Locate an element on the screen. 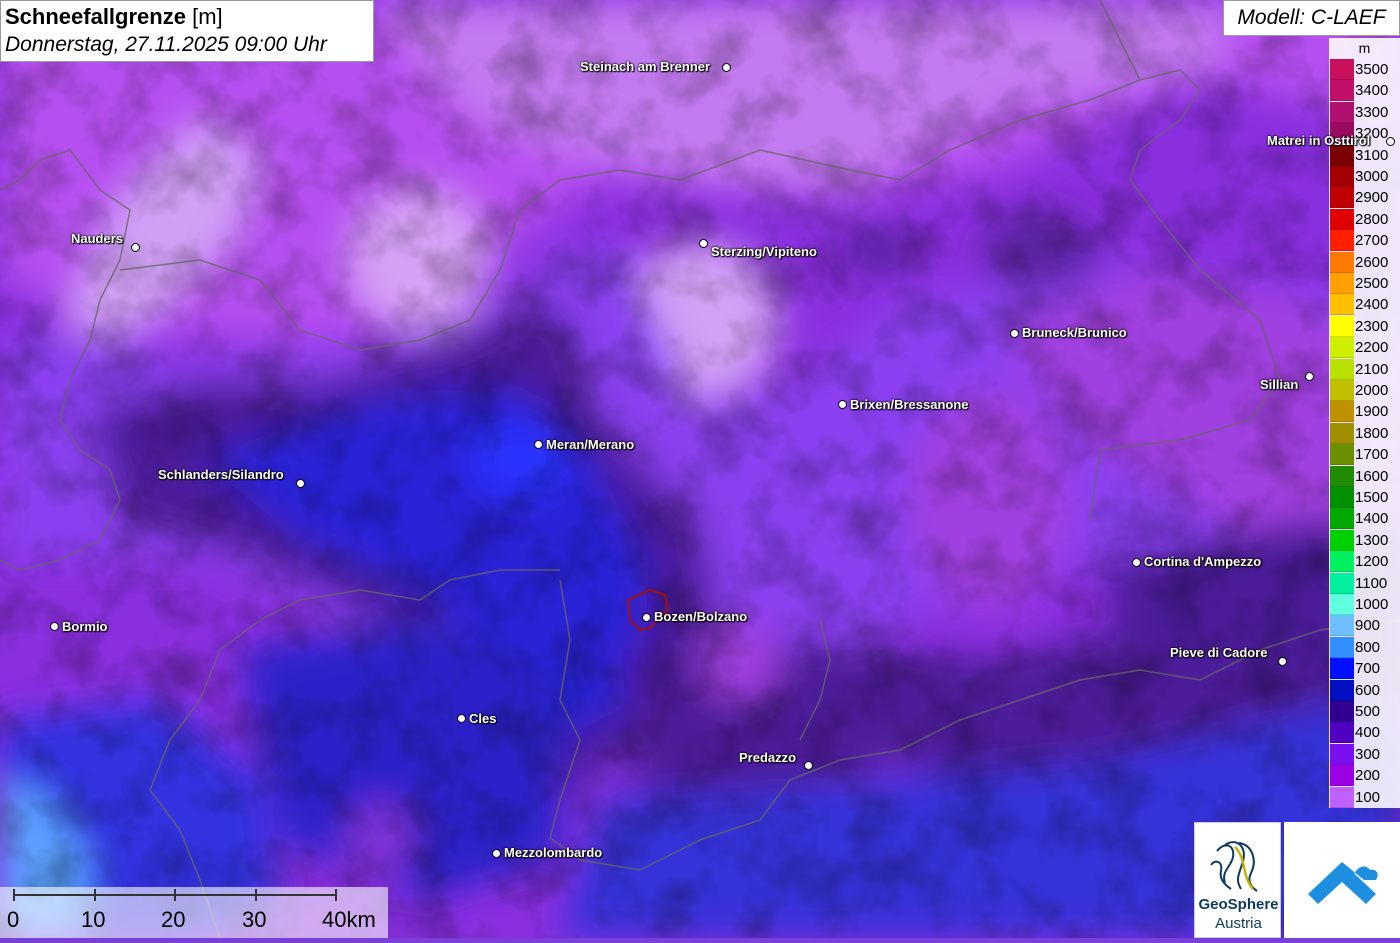 This screenshot has height=943, width=1400. city-label: Pieve di Cadore is located at coordinates (1219, 653).